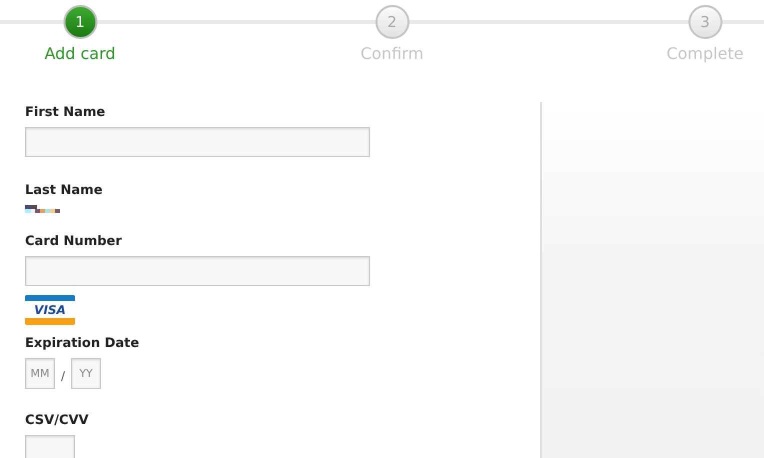 The height and width of the screenshot is (458, 764). What do you see at coordinates (64, 191) in the screenshot?
I see `field-label: Last Name` at bounding box center [64, 191].